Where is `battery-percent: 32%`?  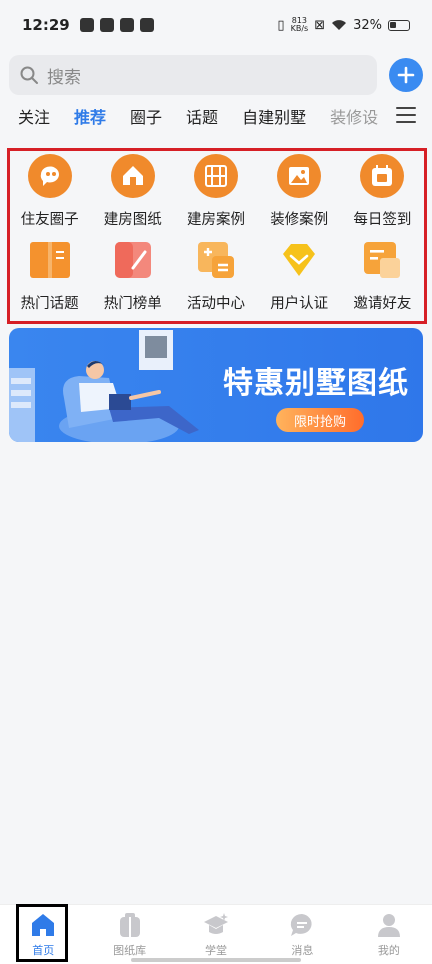
battery-percent: 32% is located at coordinates (367, 25).